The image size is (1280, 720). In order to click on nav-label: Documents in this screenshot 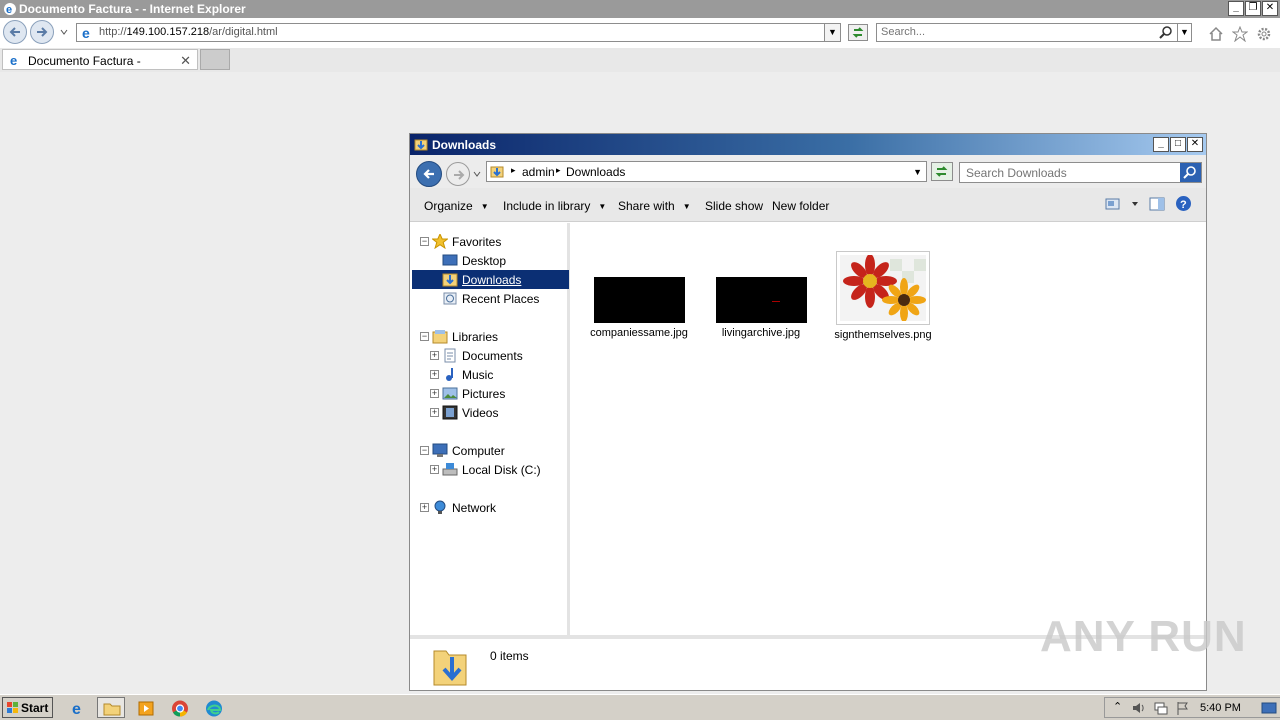, I will do `click(492, 356)`.